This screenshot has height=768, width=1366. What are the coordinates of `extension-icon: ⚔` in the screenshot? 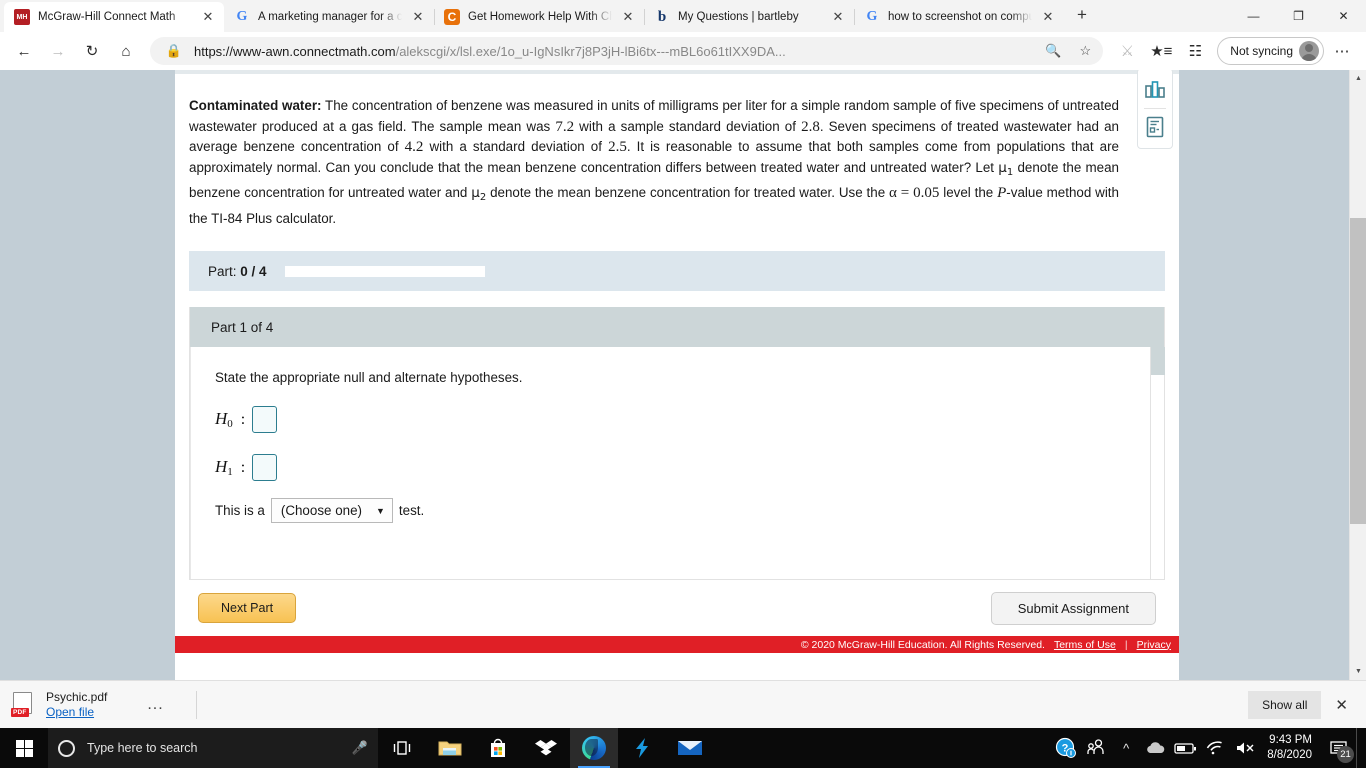 It's located at (1127, 51).